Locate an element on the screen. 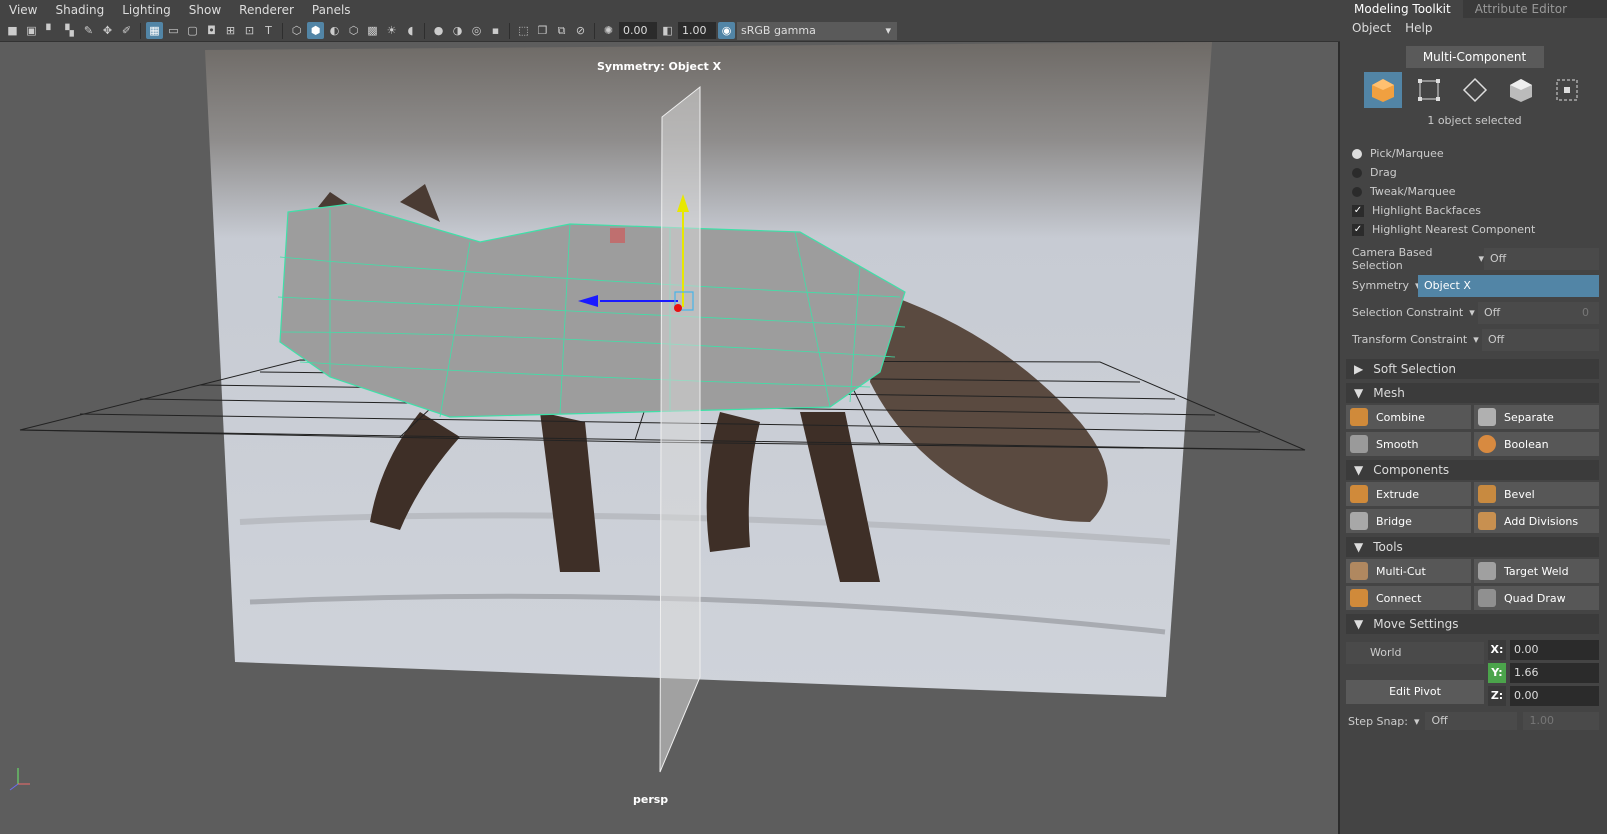  anti-alias-icon: ◎ is located at coordinates (476, 30).